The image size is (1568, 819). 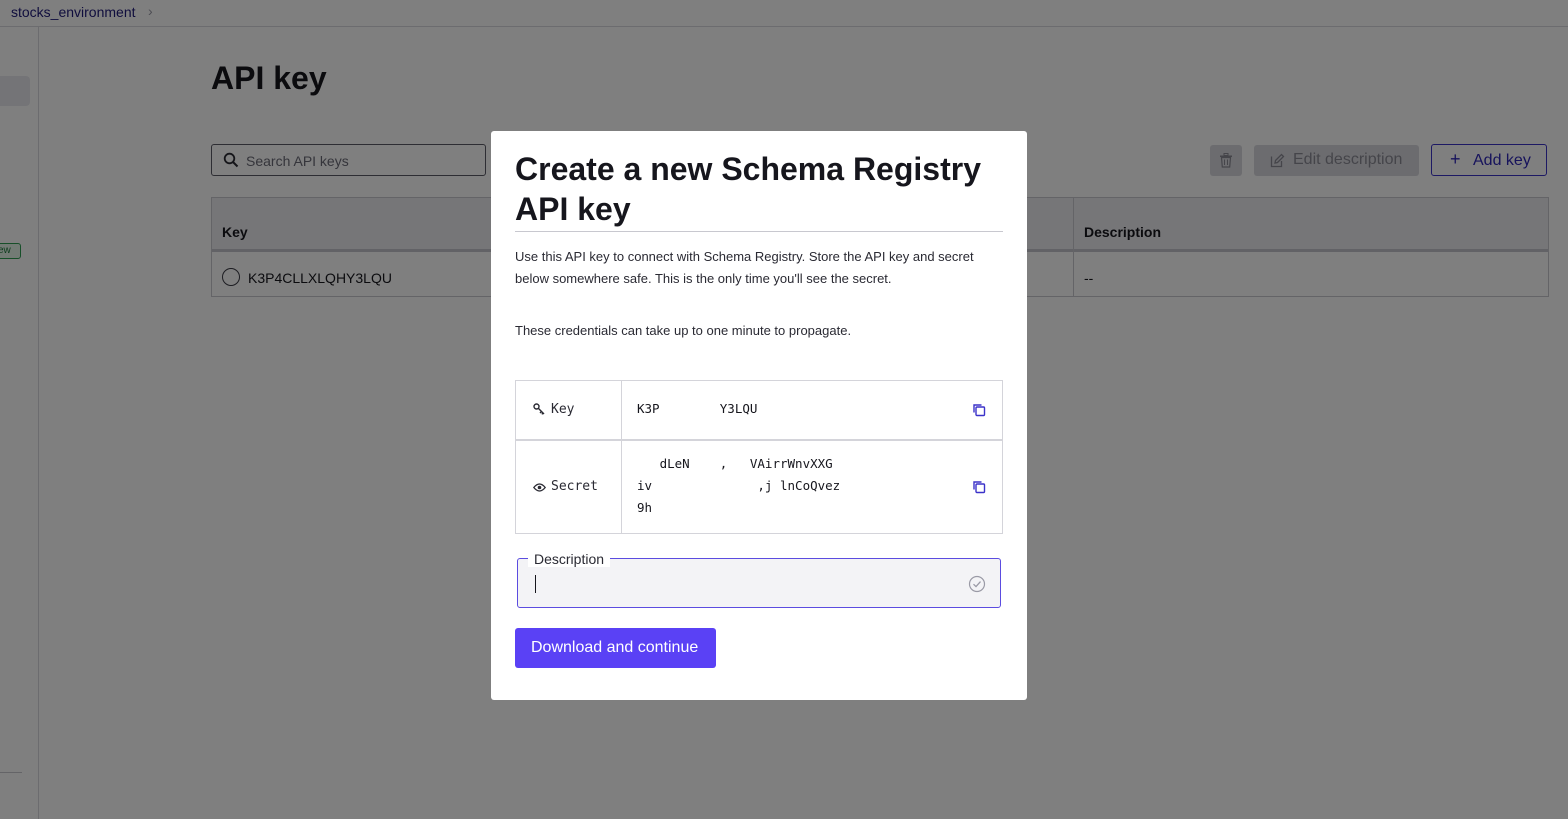 What do you see at coordinates (539, 487) in the screenshot?
I see `eye-icon` at bounding box center [539, 487].